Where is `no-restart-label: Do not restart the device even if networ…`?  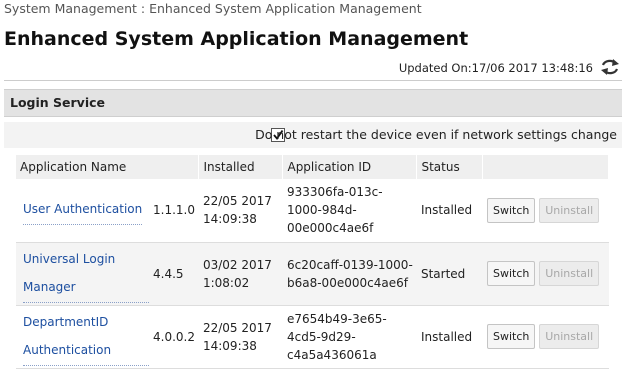 no-restart-label: Do not restart the device even if networ… is located at coordinates (436, 134).